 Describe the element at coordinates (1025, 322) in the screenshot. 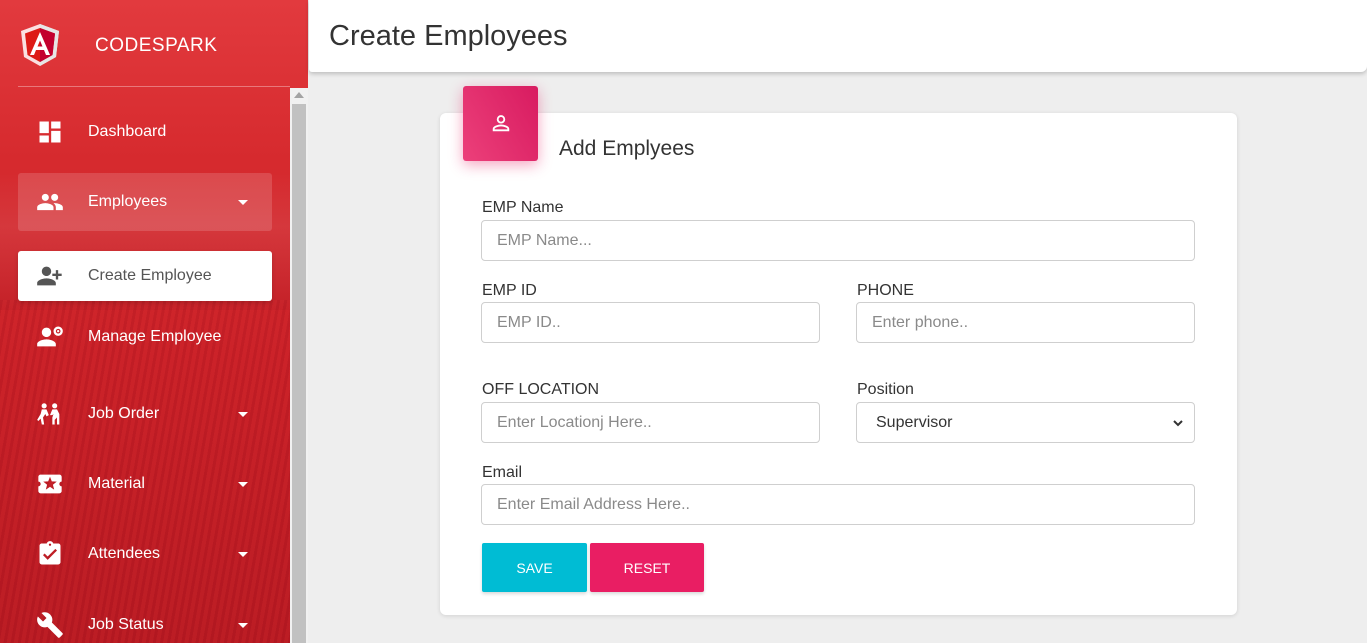

I see `phone-input` at that location.